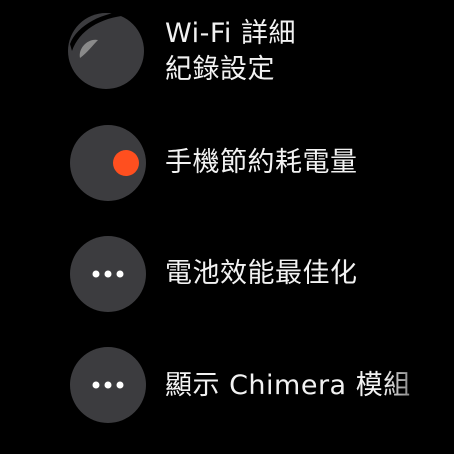 The height and width of the screenshot is (454, 454). I want to click on battery-saver-label: 手機節約耗電量, so click(261, 162).